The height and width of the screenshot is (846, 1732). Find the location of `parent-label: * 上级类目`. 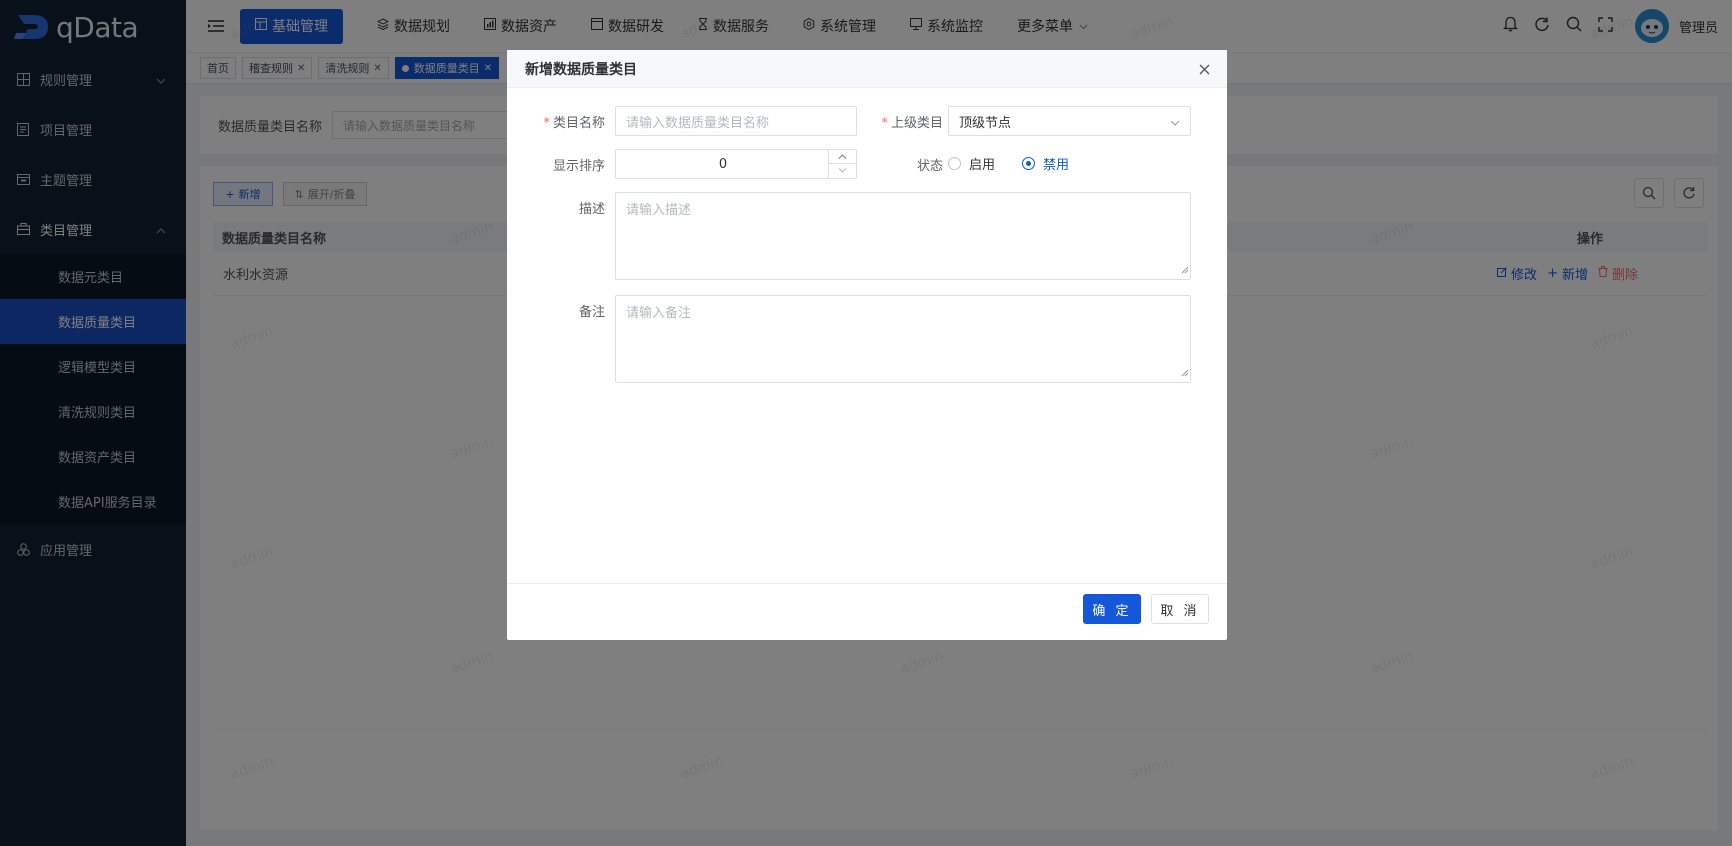

parent-label: * 上级类目 is located at coordinates (905, 121).